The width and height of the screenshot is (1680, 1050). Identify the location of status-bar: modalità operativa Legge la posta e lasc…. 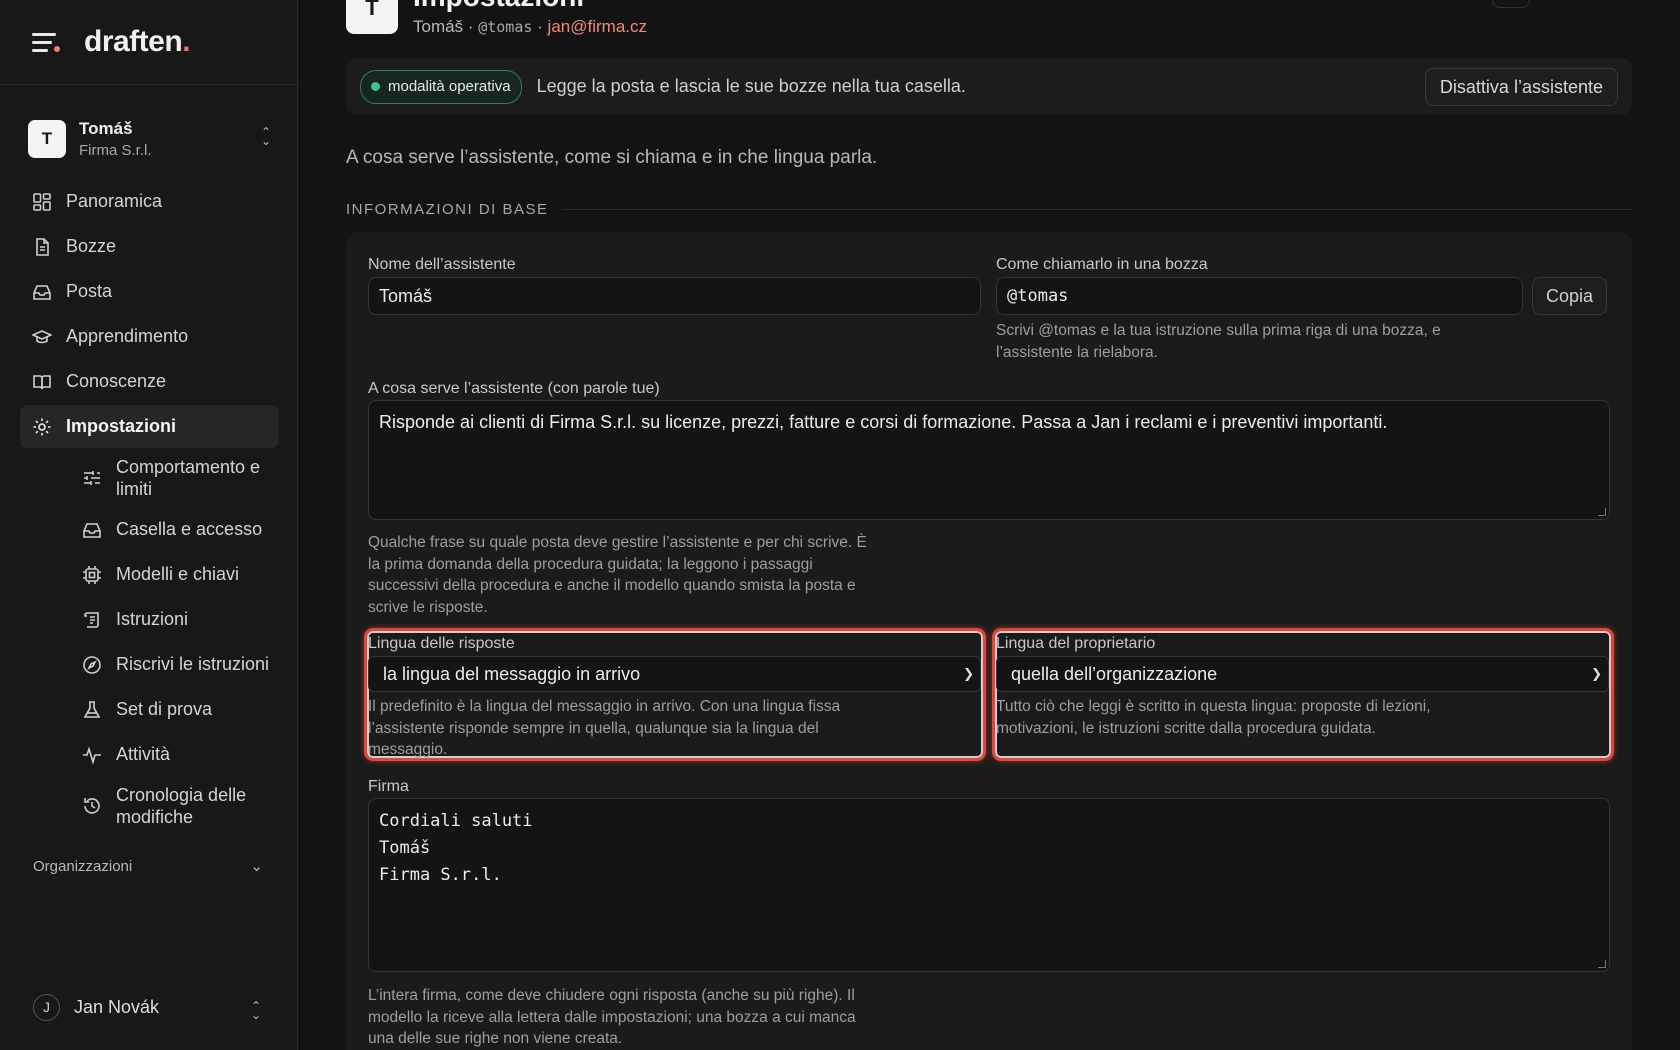
(989, 86).